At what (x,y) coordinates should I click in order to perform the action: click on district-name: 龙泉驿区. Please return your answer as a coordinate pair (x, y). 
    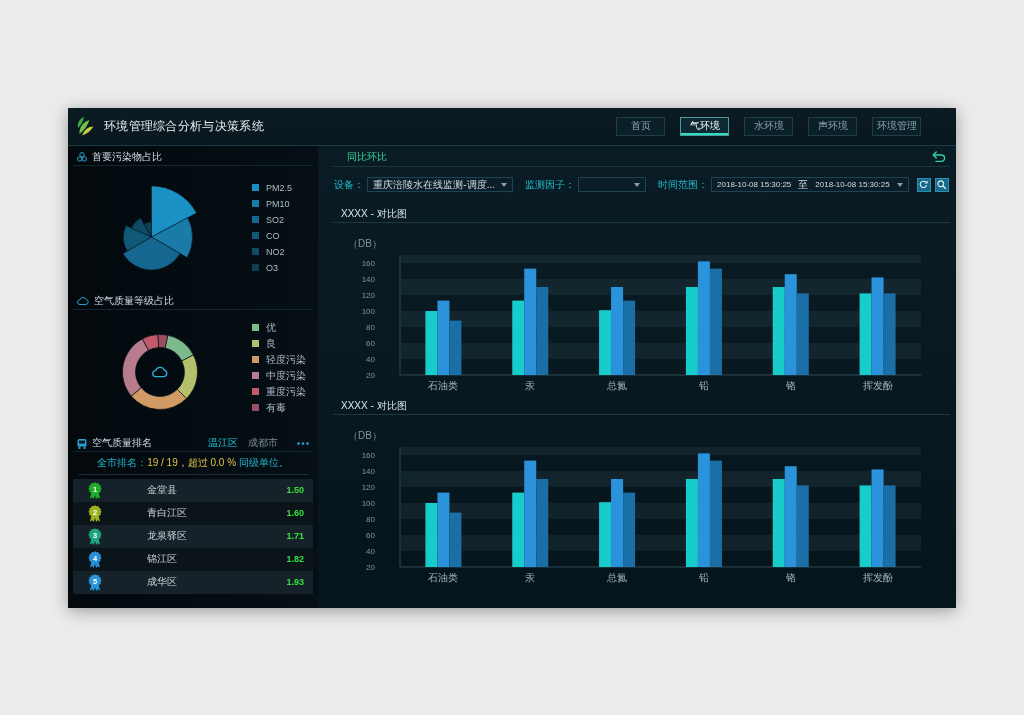
    Looking at the image, I should click on (167, 536).